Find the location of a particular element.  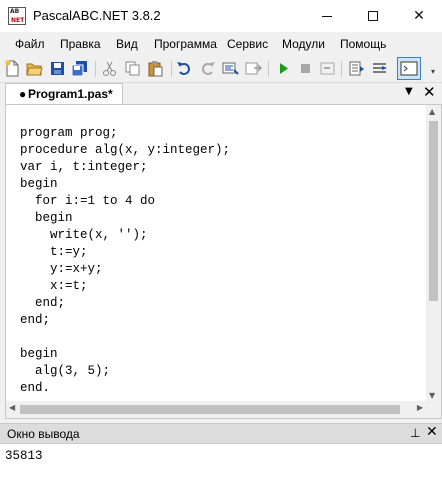

scroll-right-icon: ▶ is located at coordinates (420, 407).